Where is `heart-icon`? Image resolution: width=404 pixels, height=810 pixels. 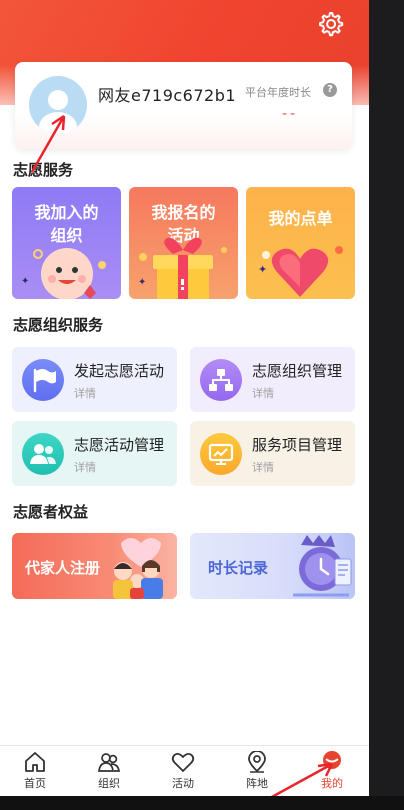 heart-icon is located at coordinates (183, 762).